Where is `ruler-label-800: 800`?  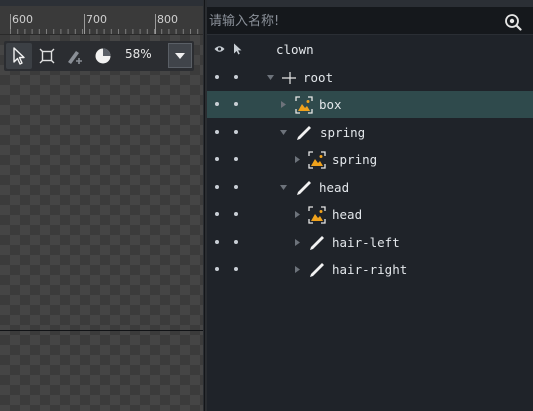 ruler-label-800: 800 is located at coordinates (167, 19).